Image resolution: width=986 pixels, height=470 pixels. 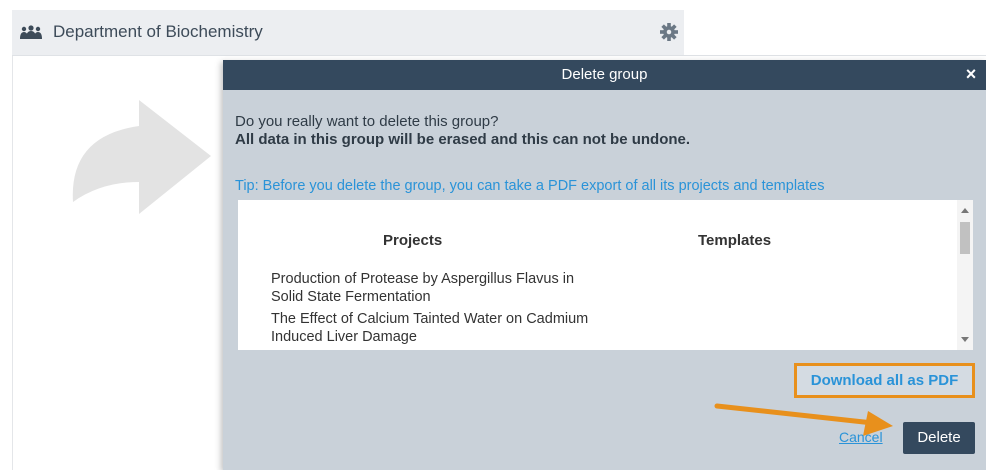 I want to click on org-name: Department of Biochemistry, so click(x=158, y=32).